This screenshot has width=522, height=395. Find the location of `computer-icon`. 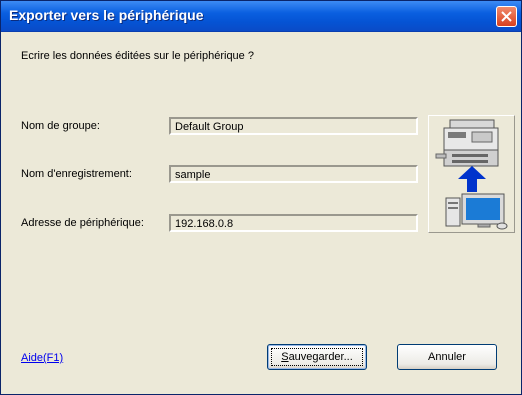

computer-icon is located at coordinates (476, 211).